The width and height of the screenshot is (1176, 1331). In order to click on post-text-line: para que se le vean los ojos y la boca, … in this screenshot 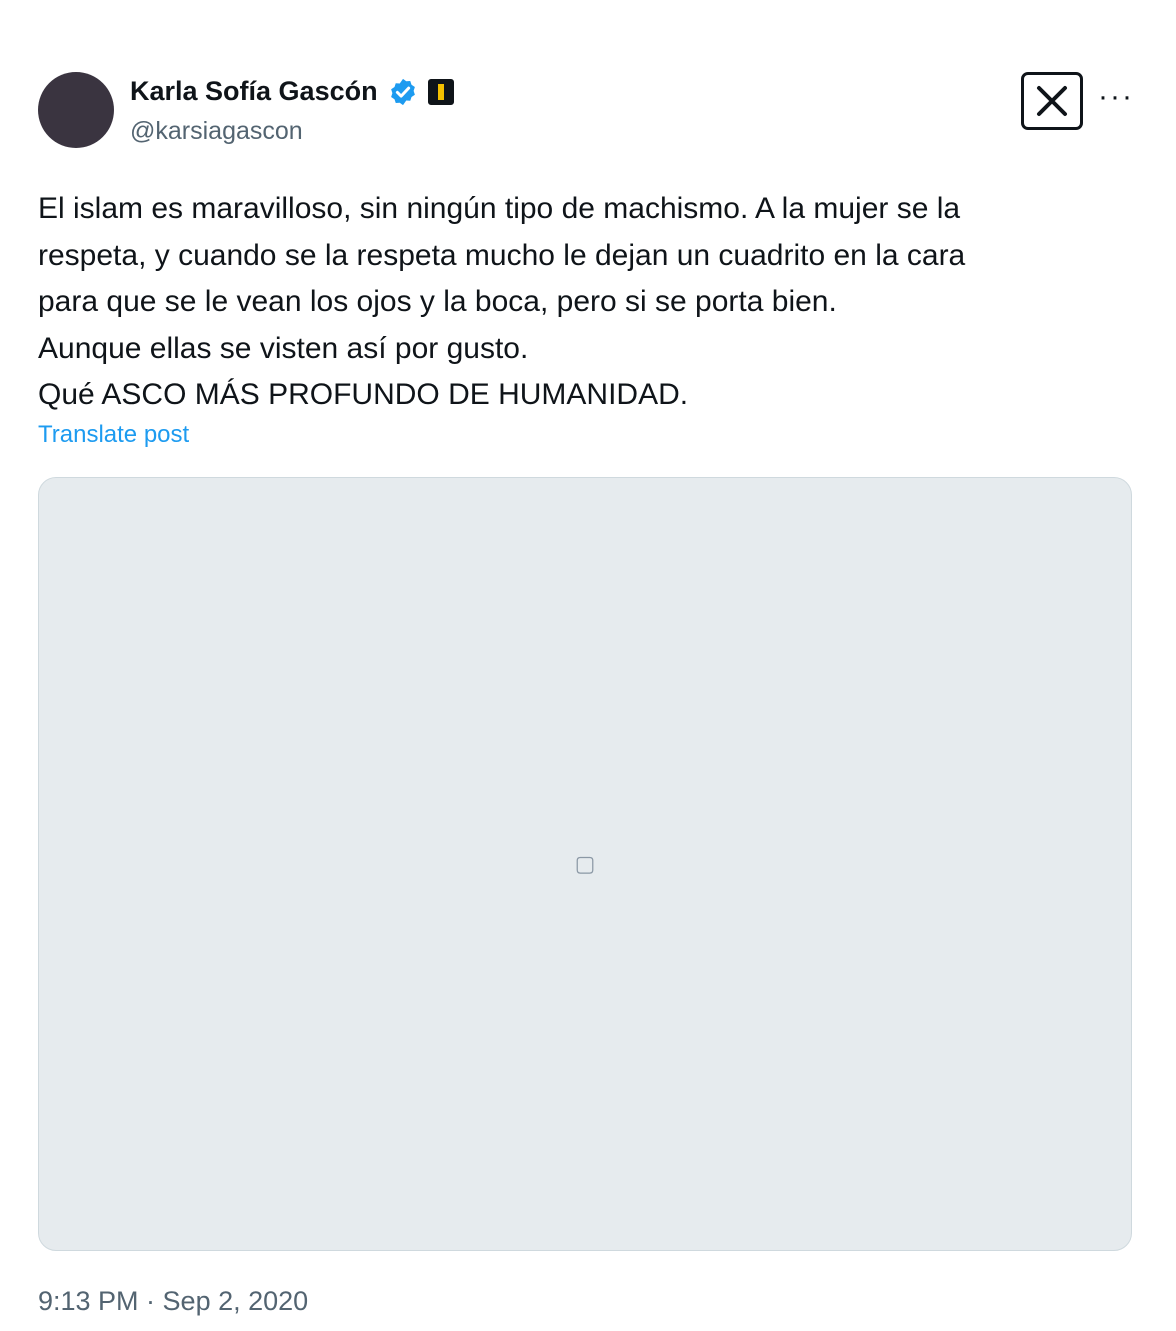, I will do `click(437, 301)`.